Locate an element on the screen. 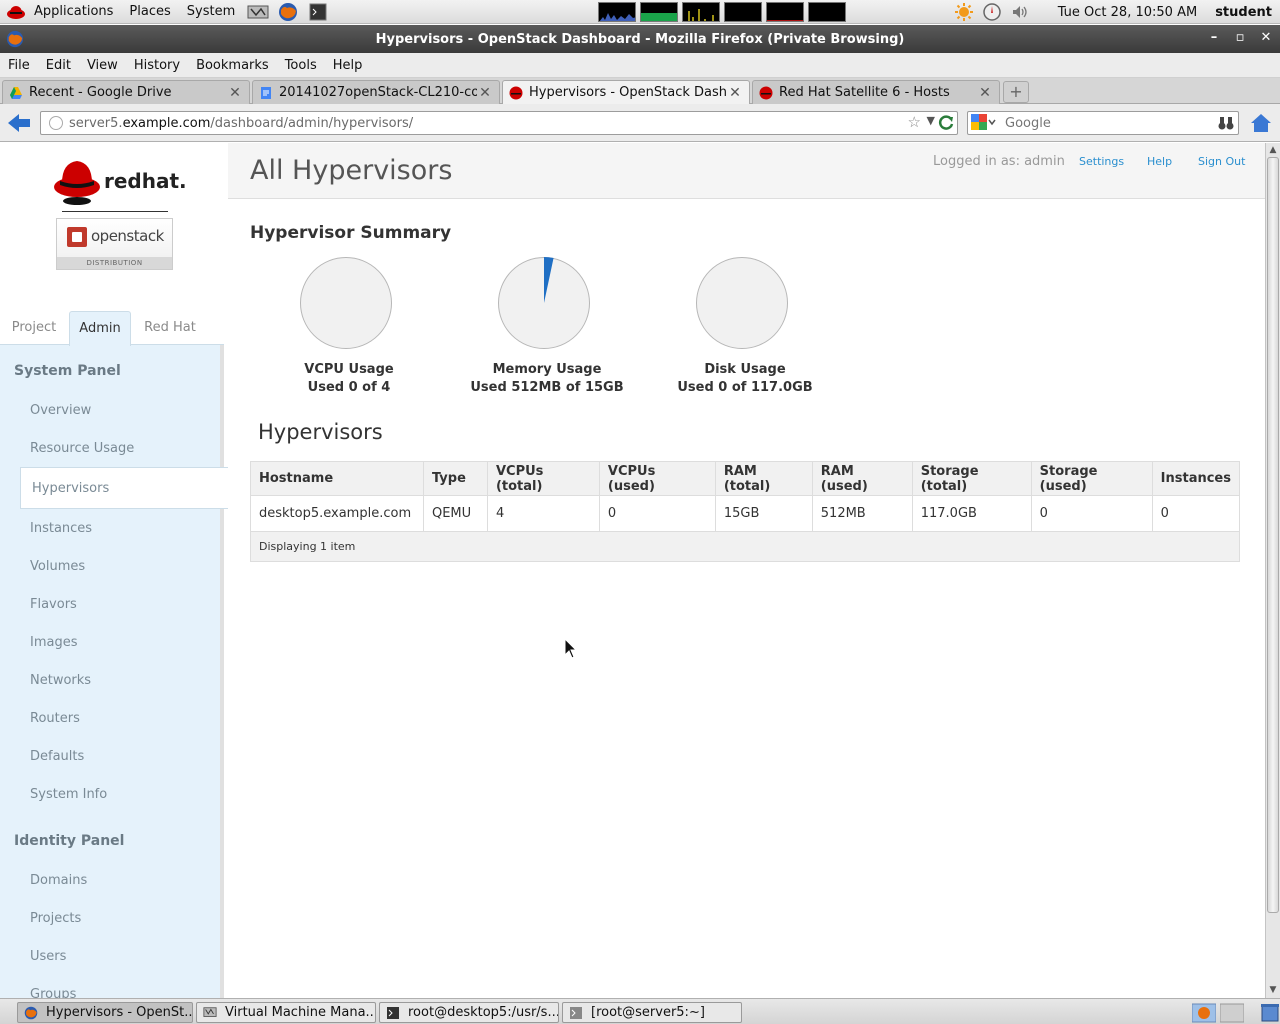 The height and width of the screenshot is (1024, 1280). sidebar-item-volumes: Volumes is located at coordinates (57, 566).